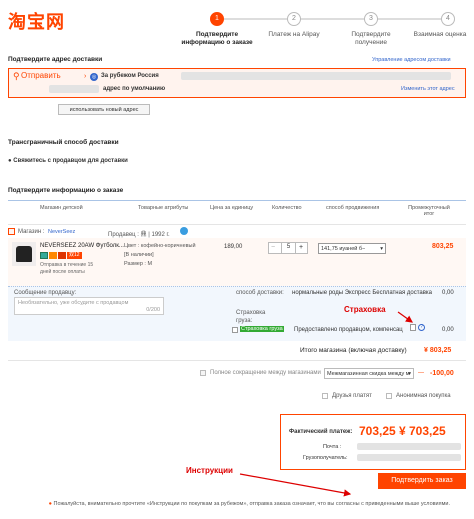 The image size is (474, 519). I want to click on step-4-label: Взаимная оценка, so click(440, 34).